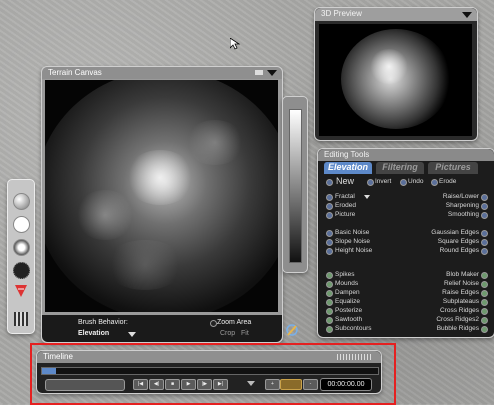 This screenshot has width=494, height=405. What do you see at coordinates (461, 196) in the screenshot?
I see `raise-lower-option: Raise/Lower` at bounding box center [461, 196].